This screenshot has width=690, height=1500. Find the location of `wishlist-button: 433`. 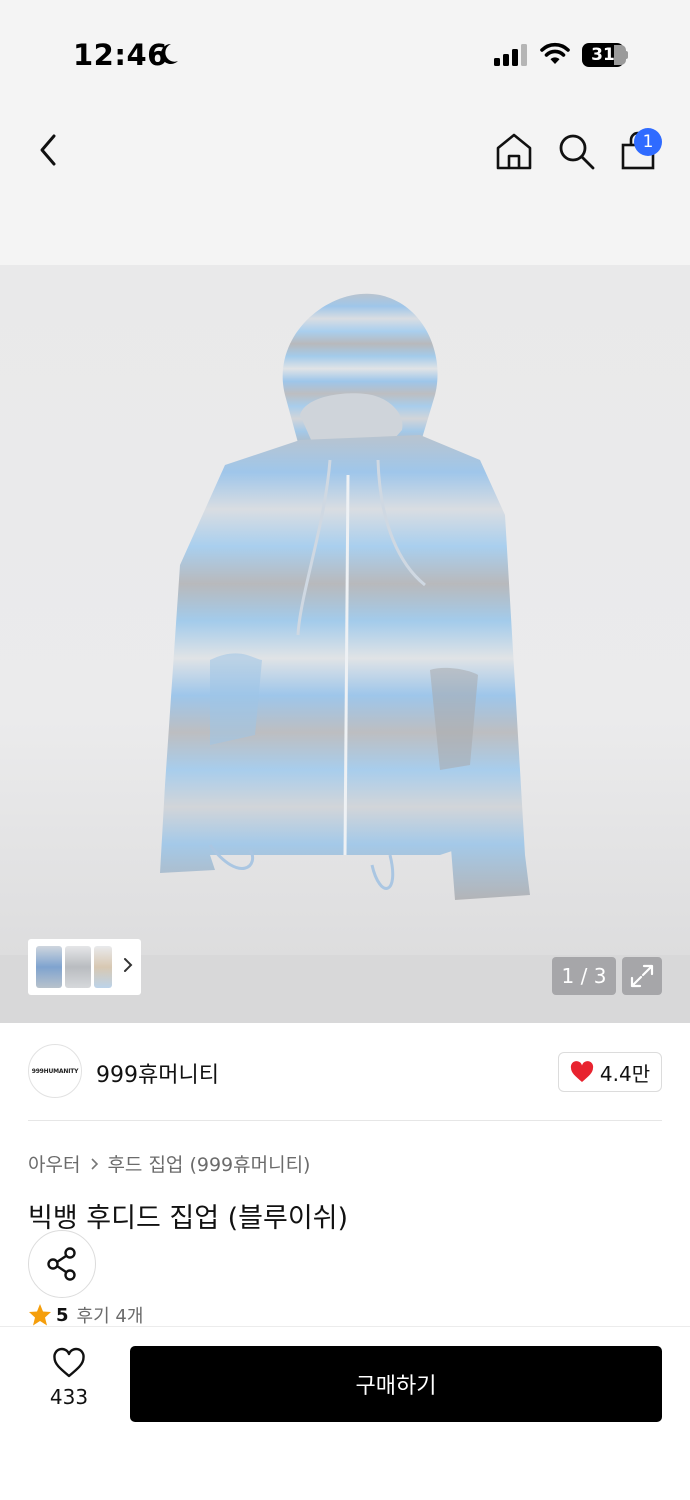

wishlist-button: 433 is located at coordinates (69, 1387).